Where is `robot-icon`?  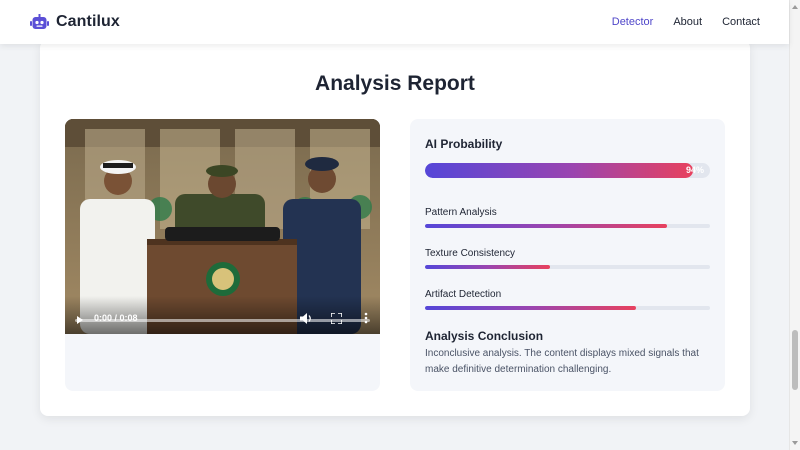
robot-icon is located at coordinates (39, 21).